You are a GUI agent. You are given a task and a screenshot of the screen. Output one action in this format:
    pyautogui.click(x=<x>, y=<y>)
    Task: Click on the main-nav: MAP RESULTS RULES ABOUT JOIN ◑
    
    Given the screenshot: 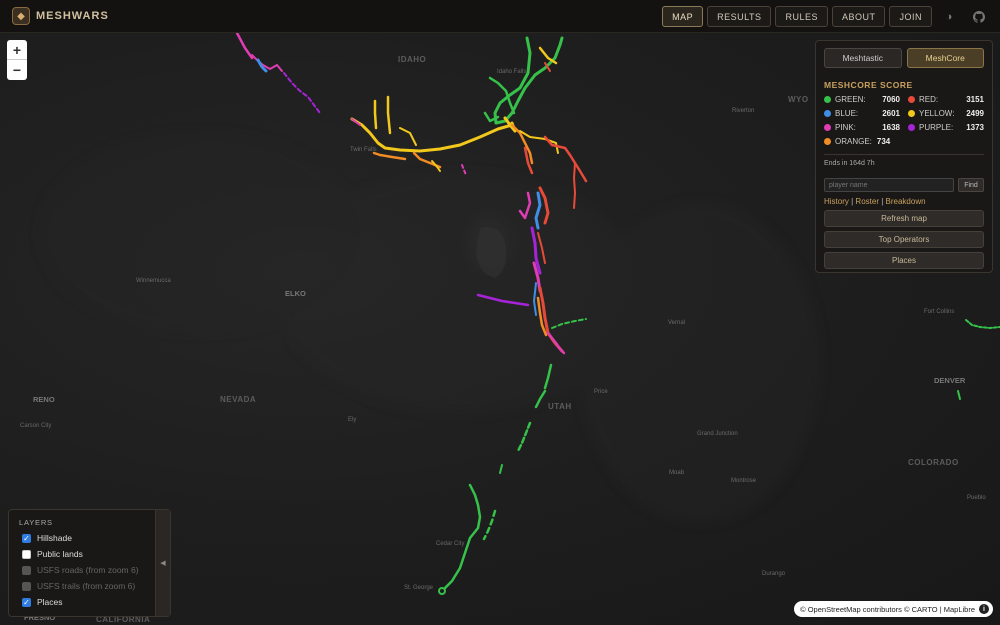 What is the action you would take?
    pyautogui.click(x=827, y=16)
    